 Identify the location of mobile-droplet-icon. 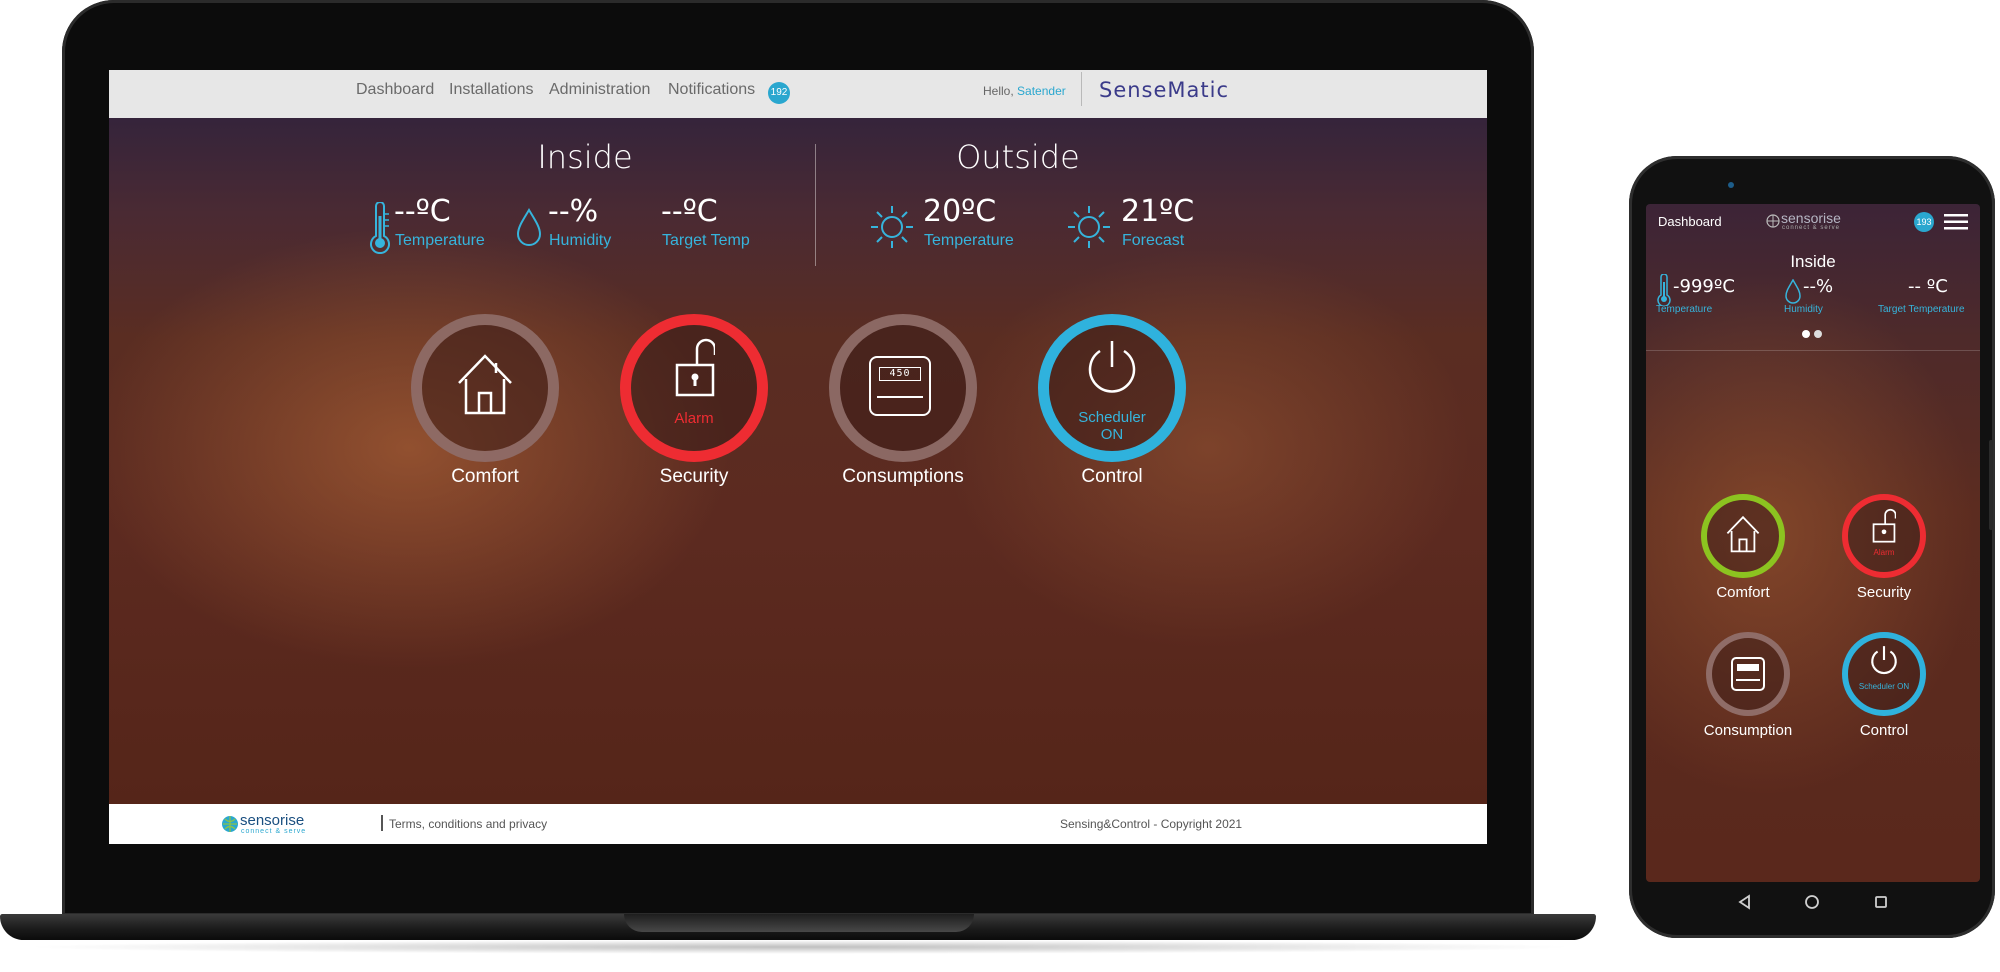
(1793, 291).